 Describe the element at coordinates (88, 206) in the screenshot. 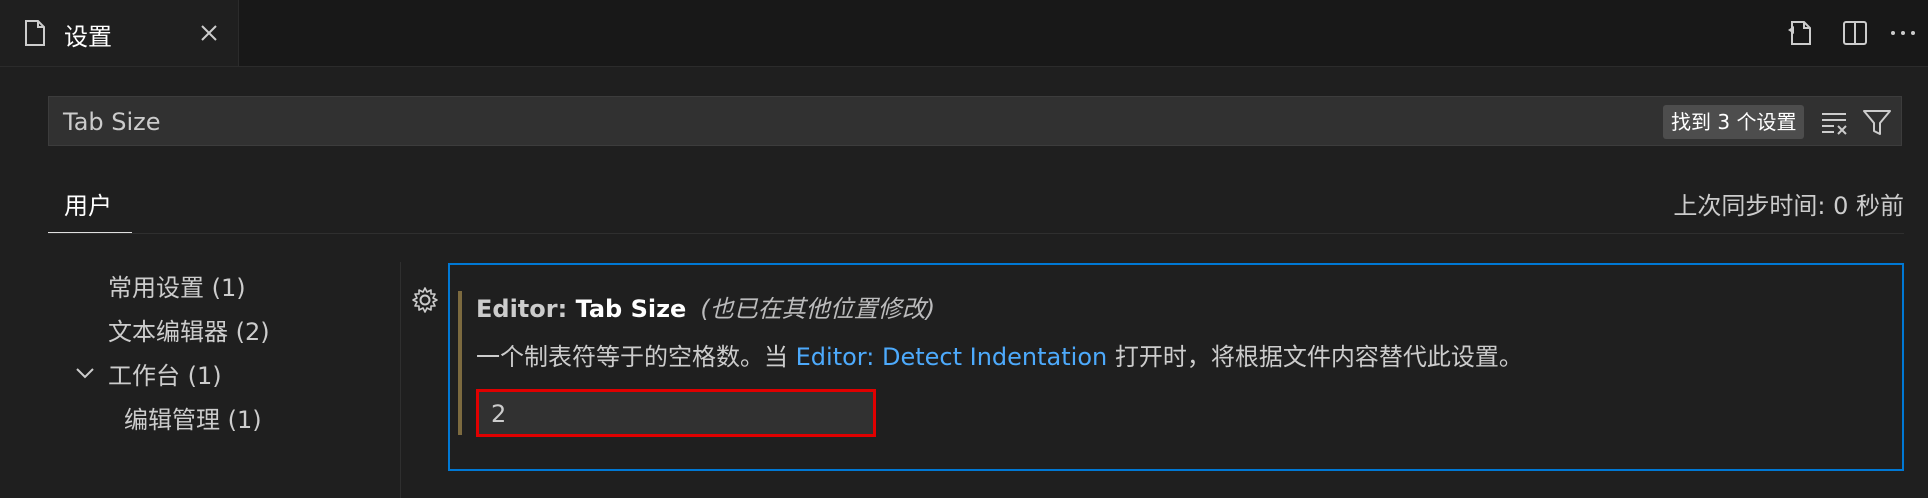

I see `user-tab-label: 用户` at that location.